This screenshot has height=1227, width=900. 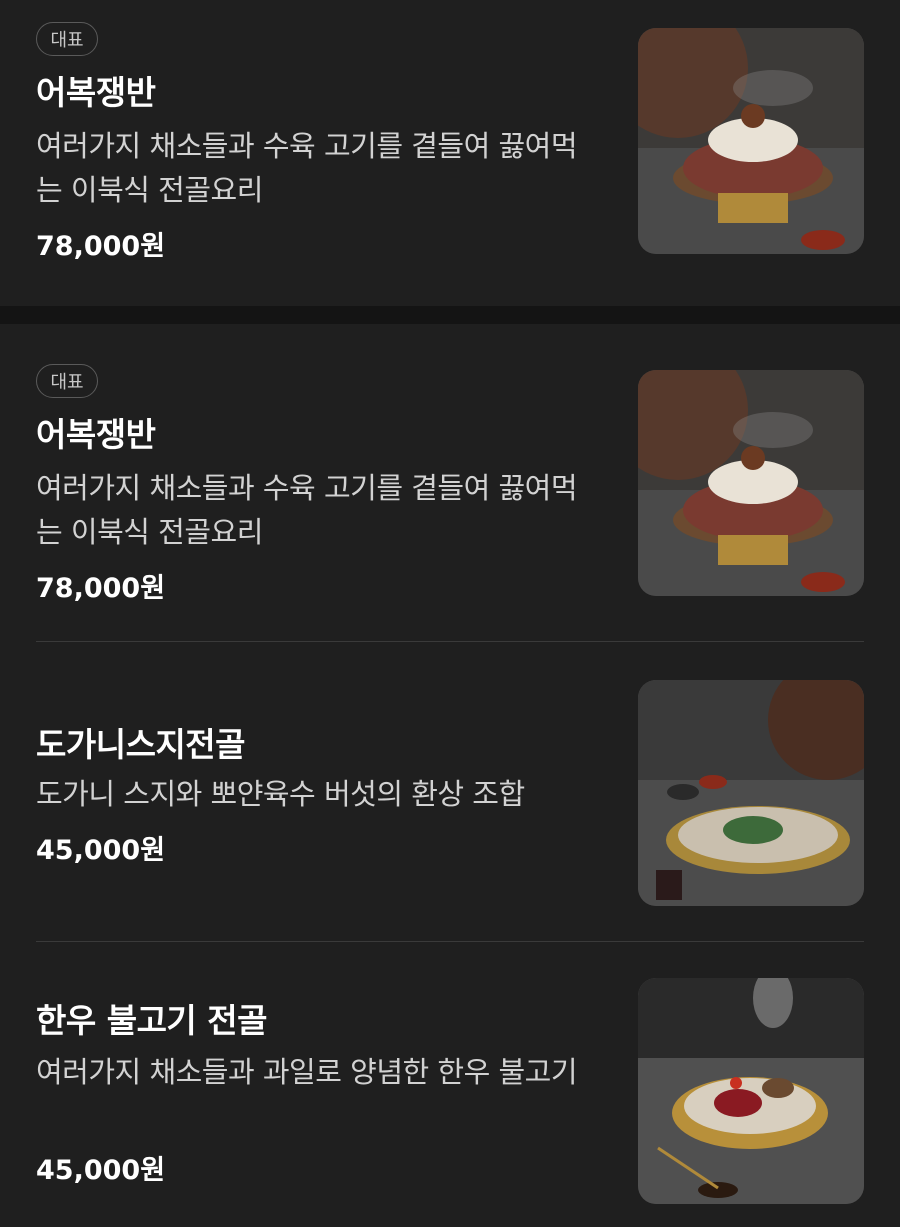 I want to click on hanwoo-bulgogi-jeongol-image, so click(x=751, y=1091).